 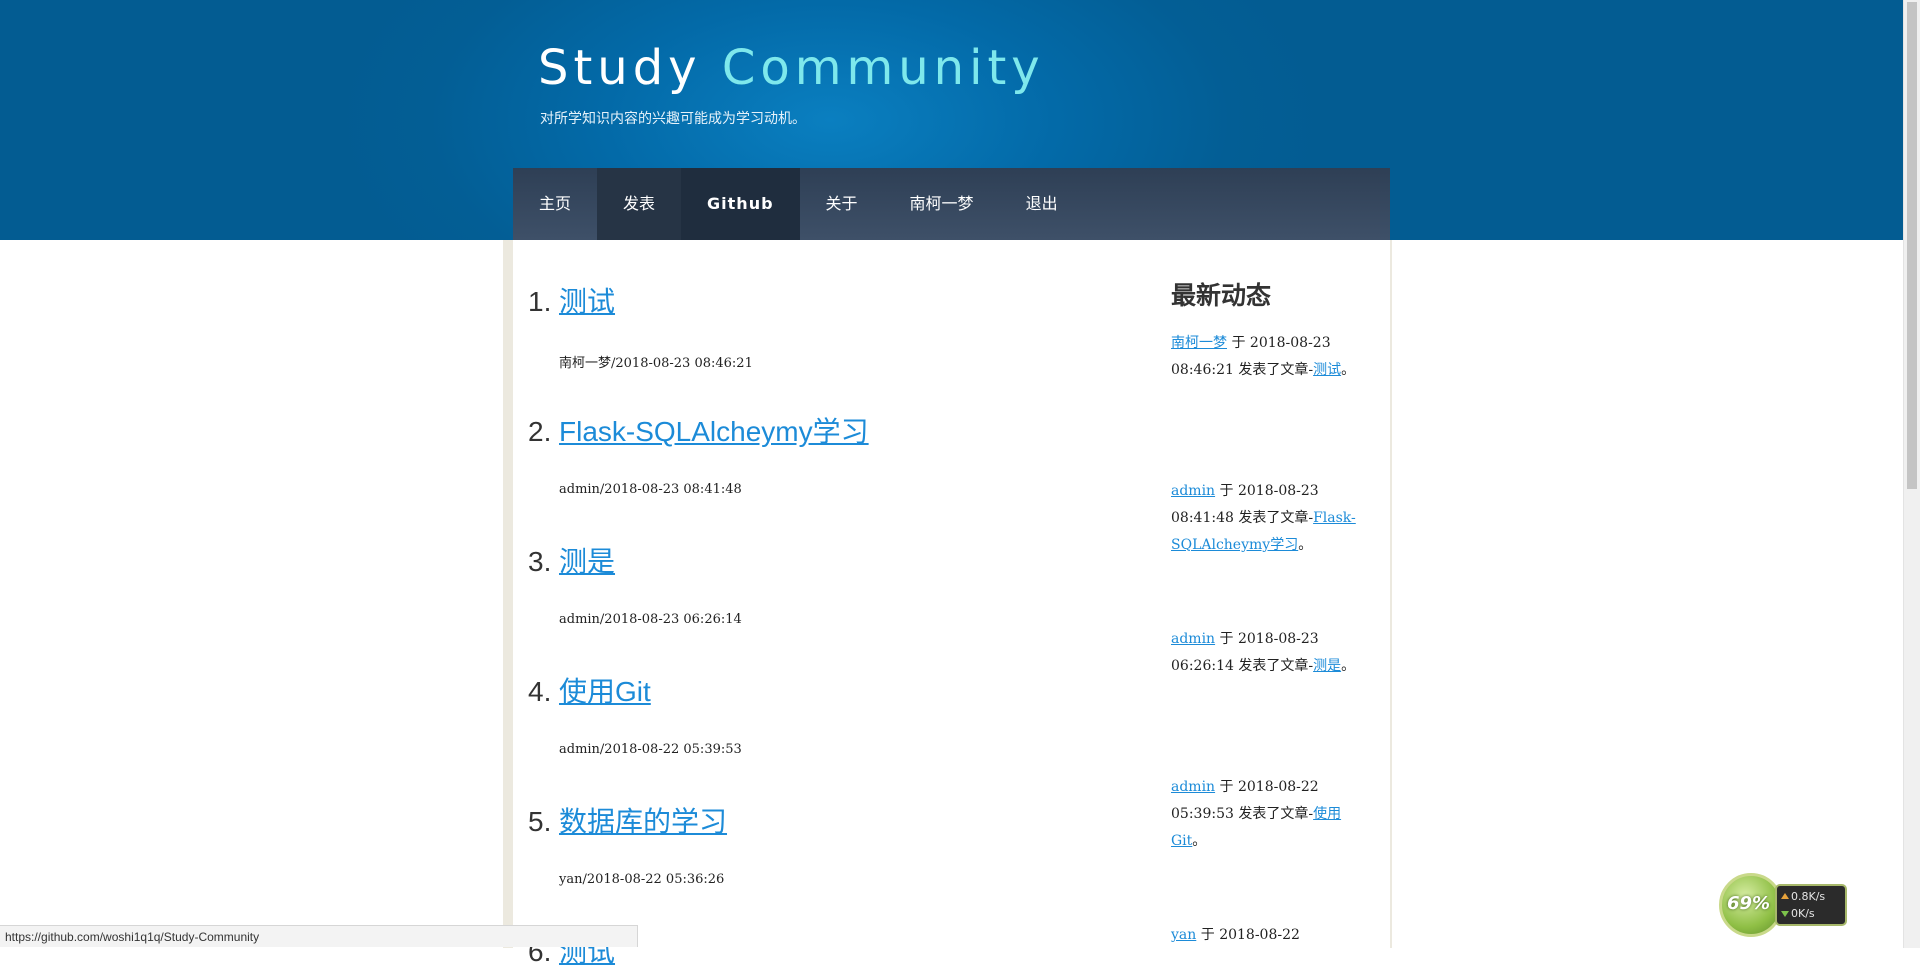 I want to click on activity-time: 2018-08-22, so click(x=1259, y=935).